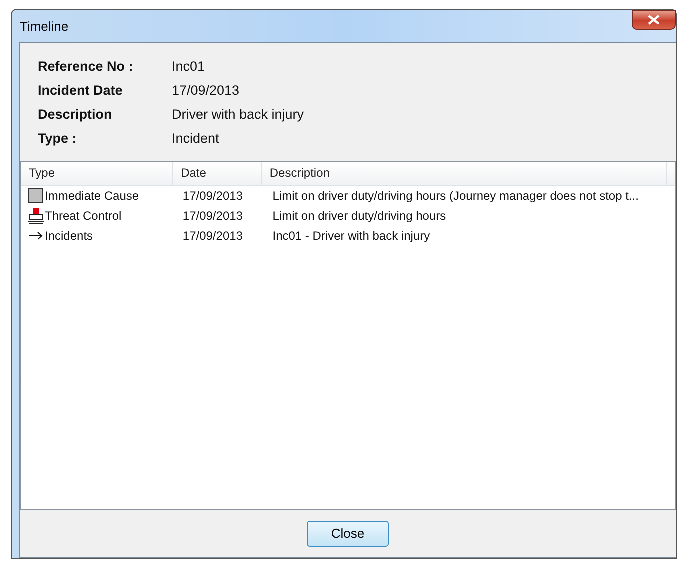  What do you see at coordinates (69, 236) in the screenshot?
I see `table-cell: Incidents` at bounding box center [69, 236].